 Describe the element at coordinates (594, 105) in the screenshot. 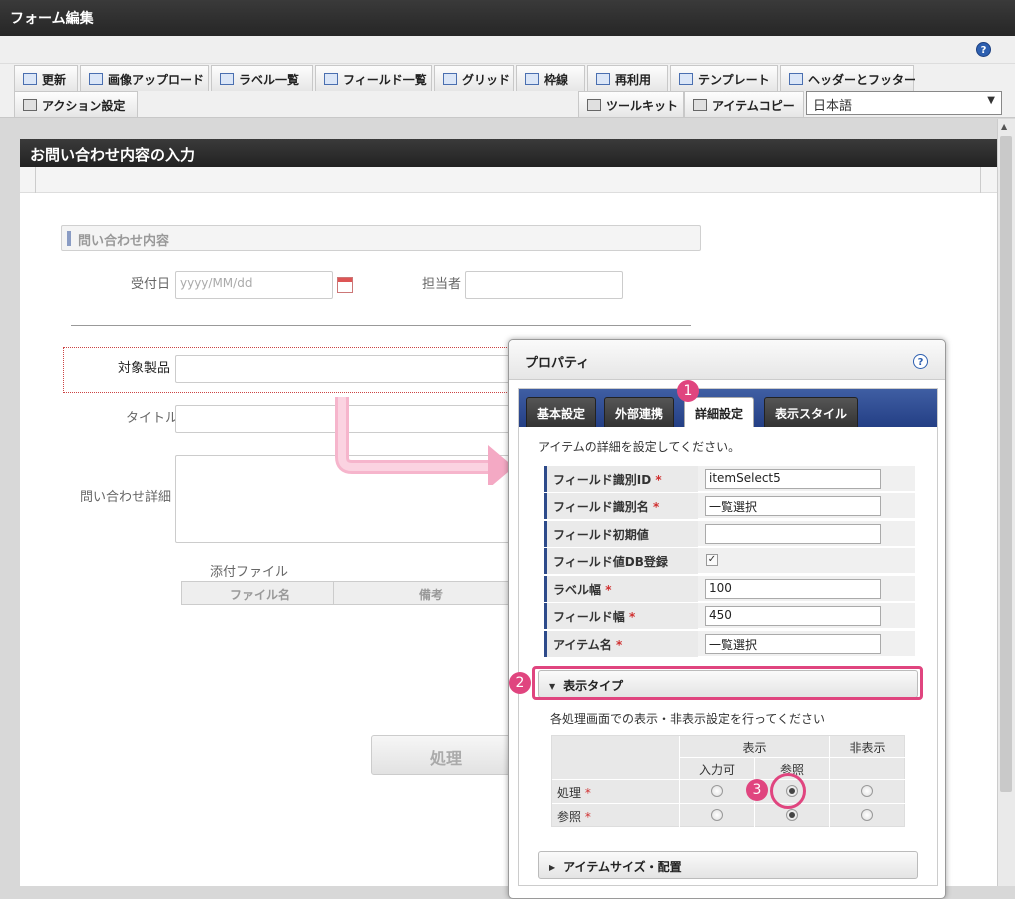

I see `toolkit-icon` at that location.